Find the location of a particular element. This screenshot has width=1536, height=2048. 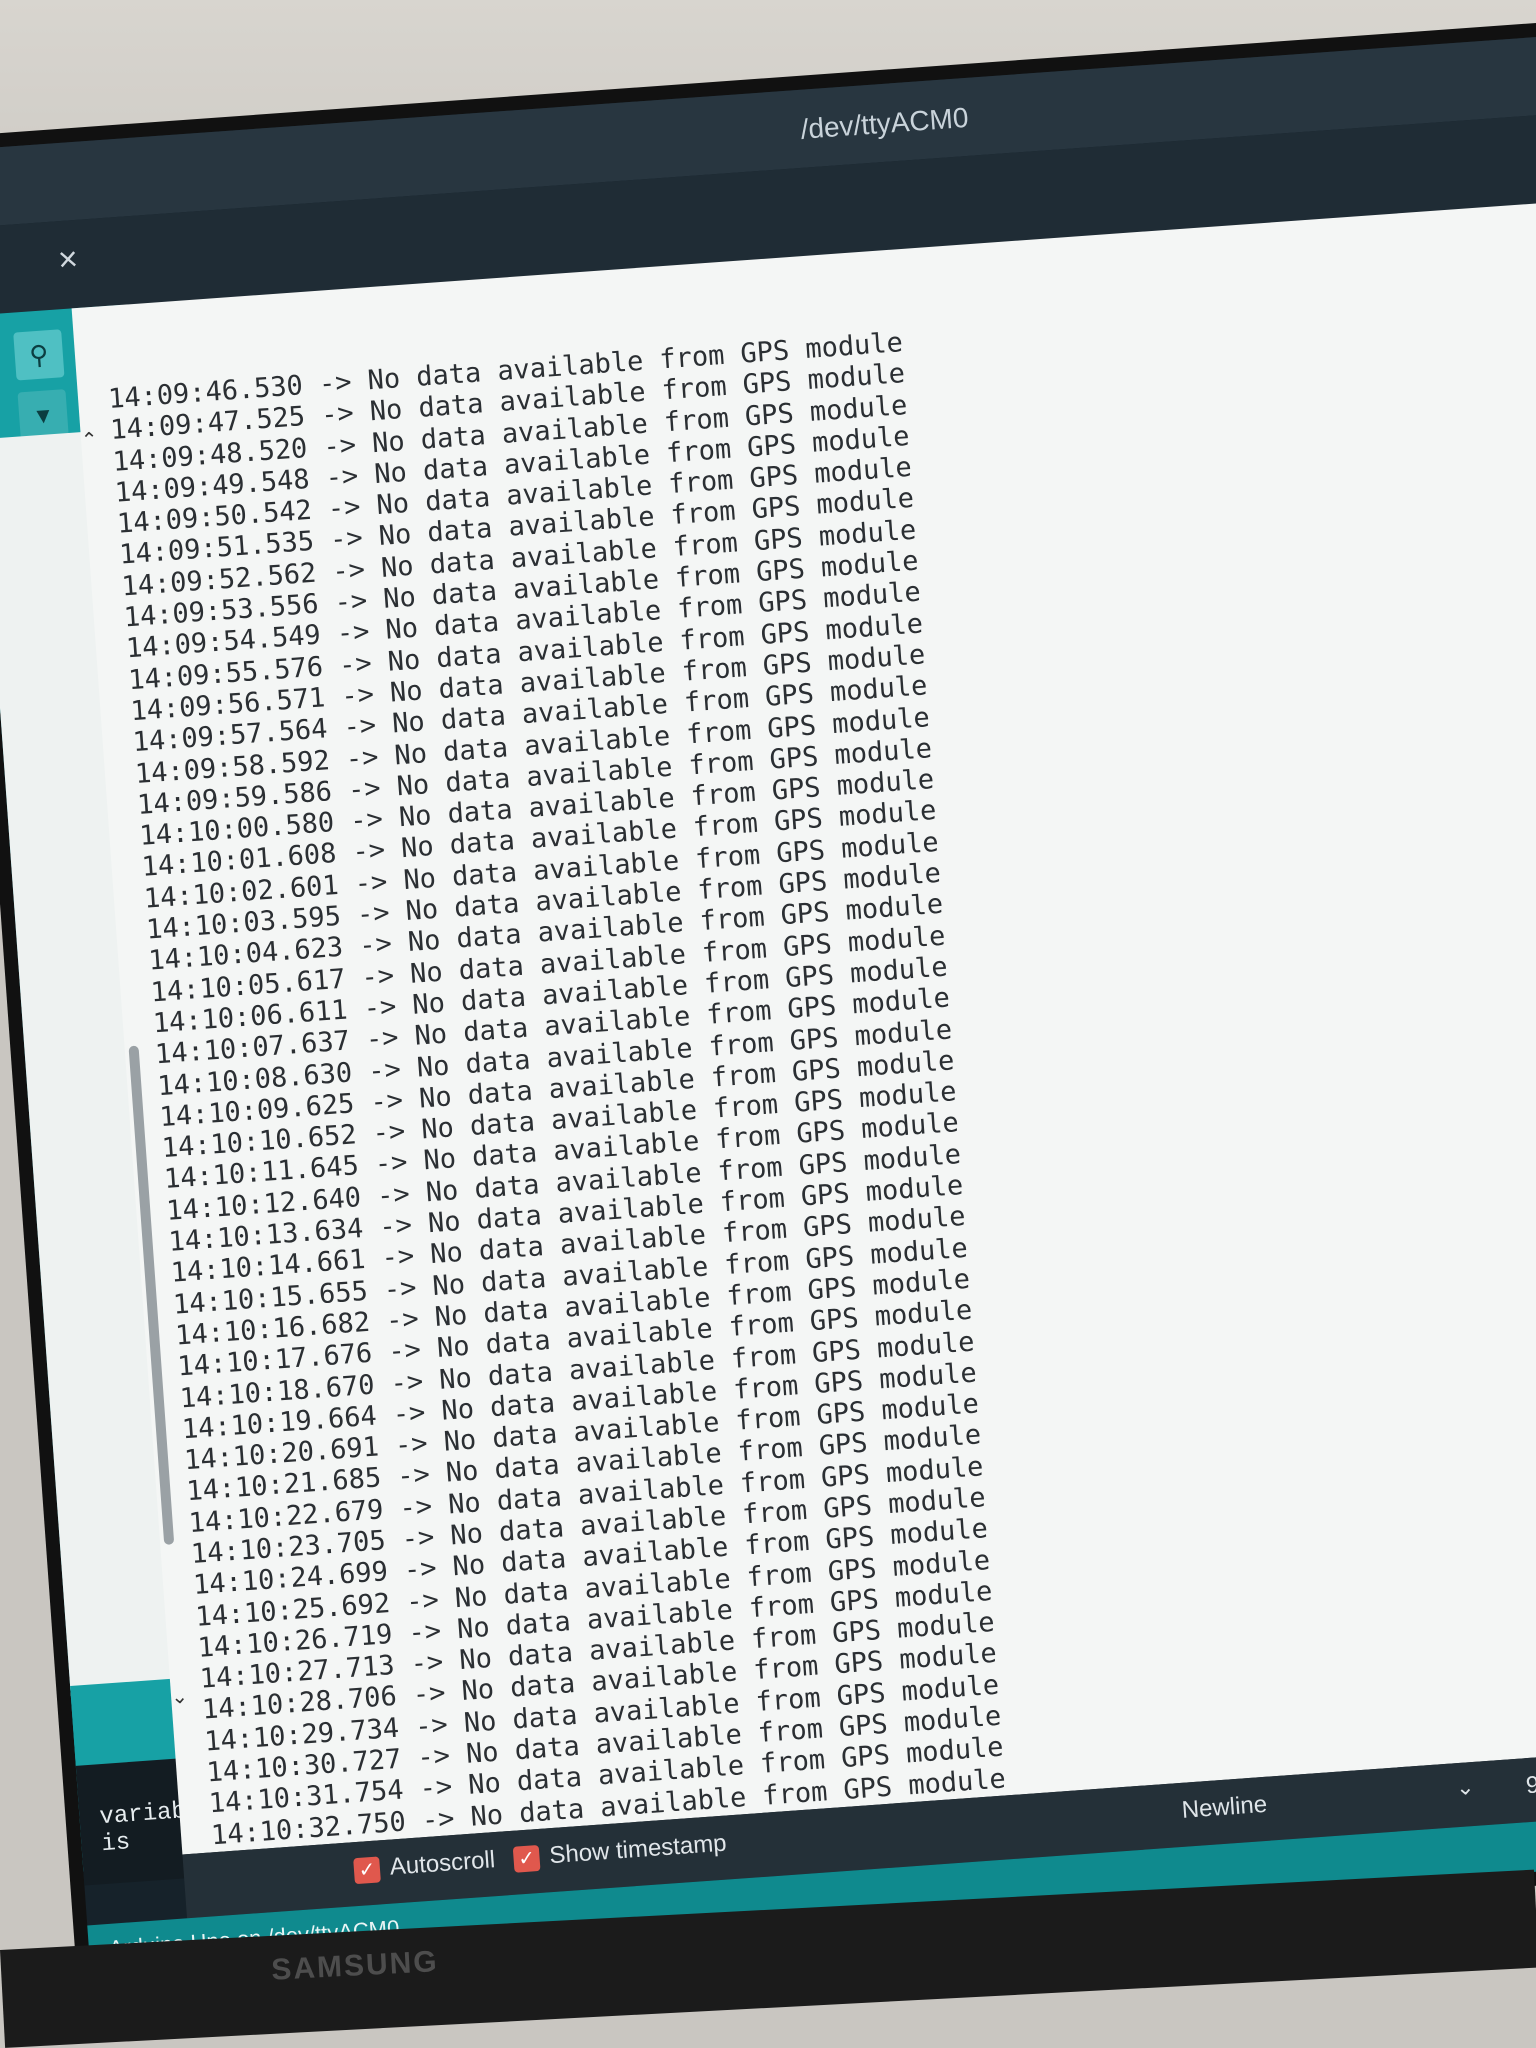

chevron-down-icon: ⌄ is located at coordinates (1465, 1787).